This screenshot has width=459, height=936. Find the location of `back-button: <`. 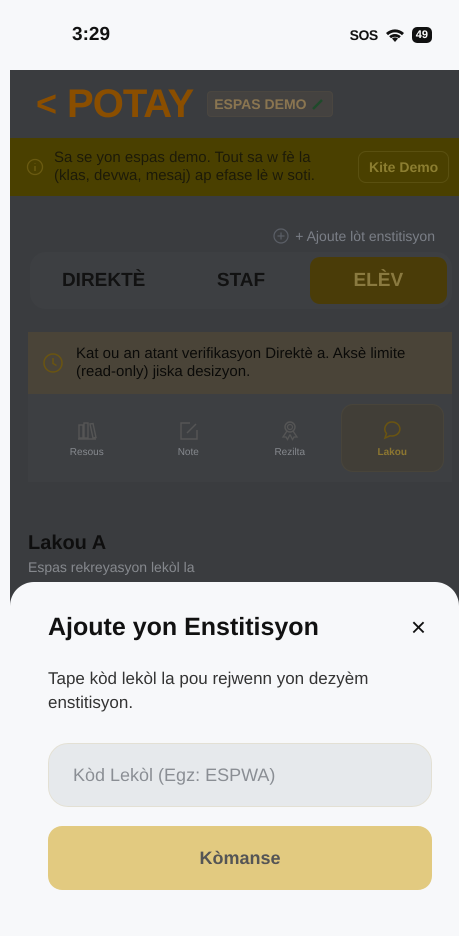

back-button: < is located at coordinates (47, 104).